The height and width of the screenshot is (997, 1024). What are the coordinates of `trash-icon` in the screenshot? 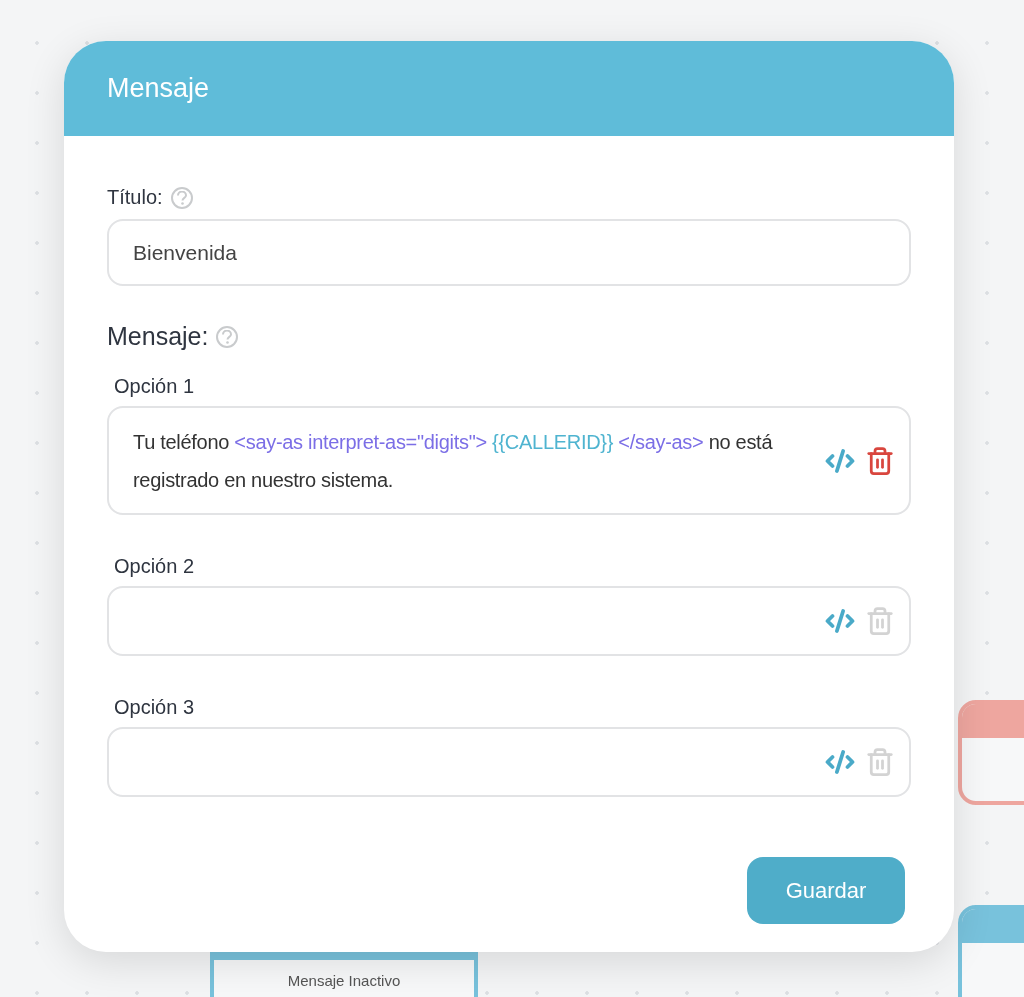 It's located at (880, 460).